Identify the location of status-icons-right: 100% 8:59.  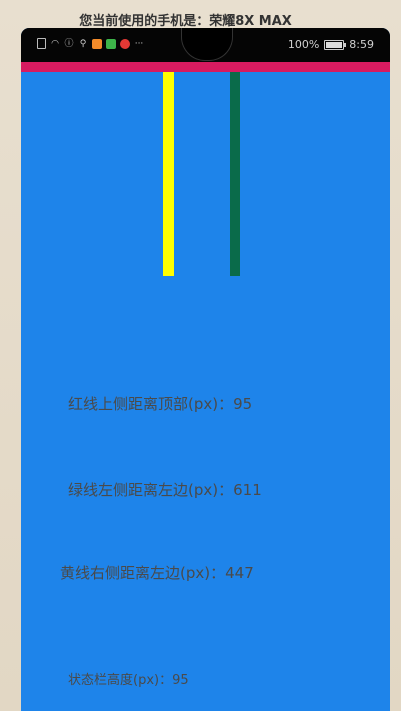
(331, 44).